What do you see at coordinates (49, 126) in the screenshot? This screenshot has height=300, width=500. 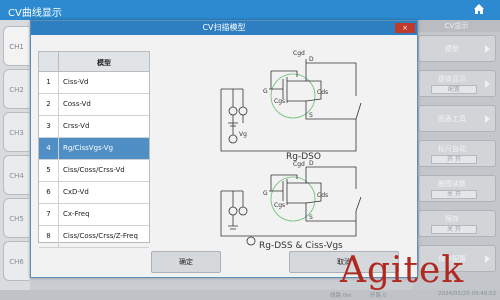 I see `row-num: 3` at bounding box center [49, 126].